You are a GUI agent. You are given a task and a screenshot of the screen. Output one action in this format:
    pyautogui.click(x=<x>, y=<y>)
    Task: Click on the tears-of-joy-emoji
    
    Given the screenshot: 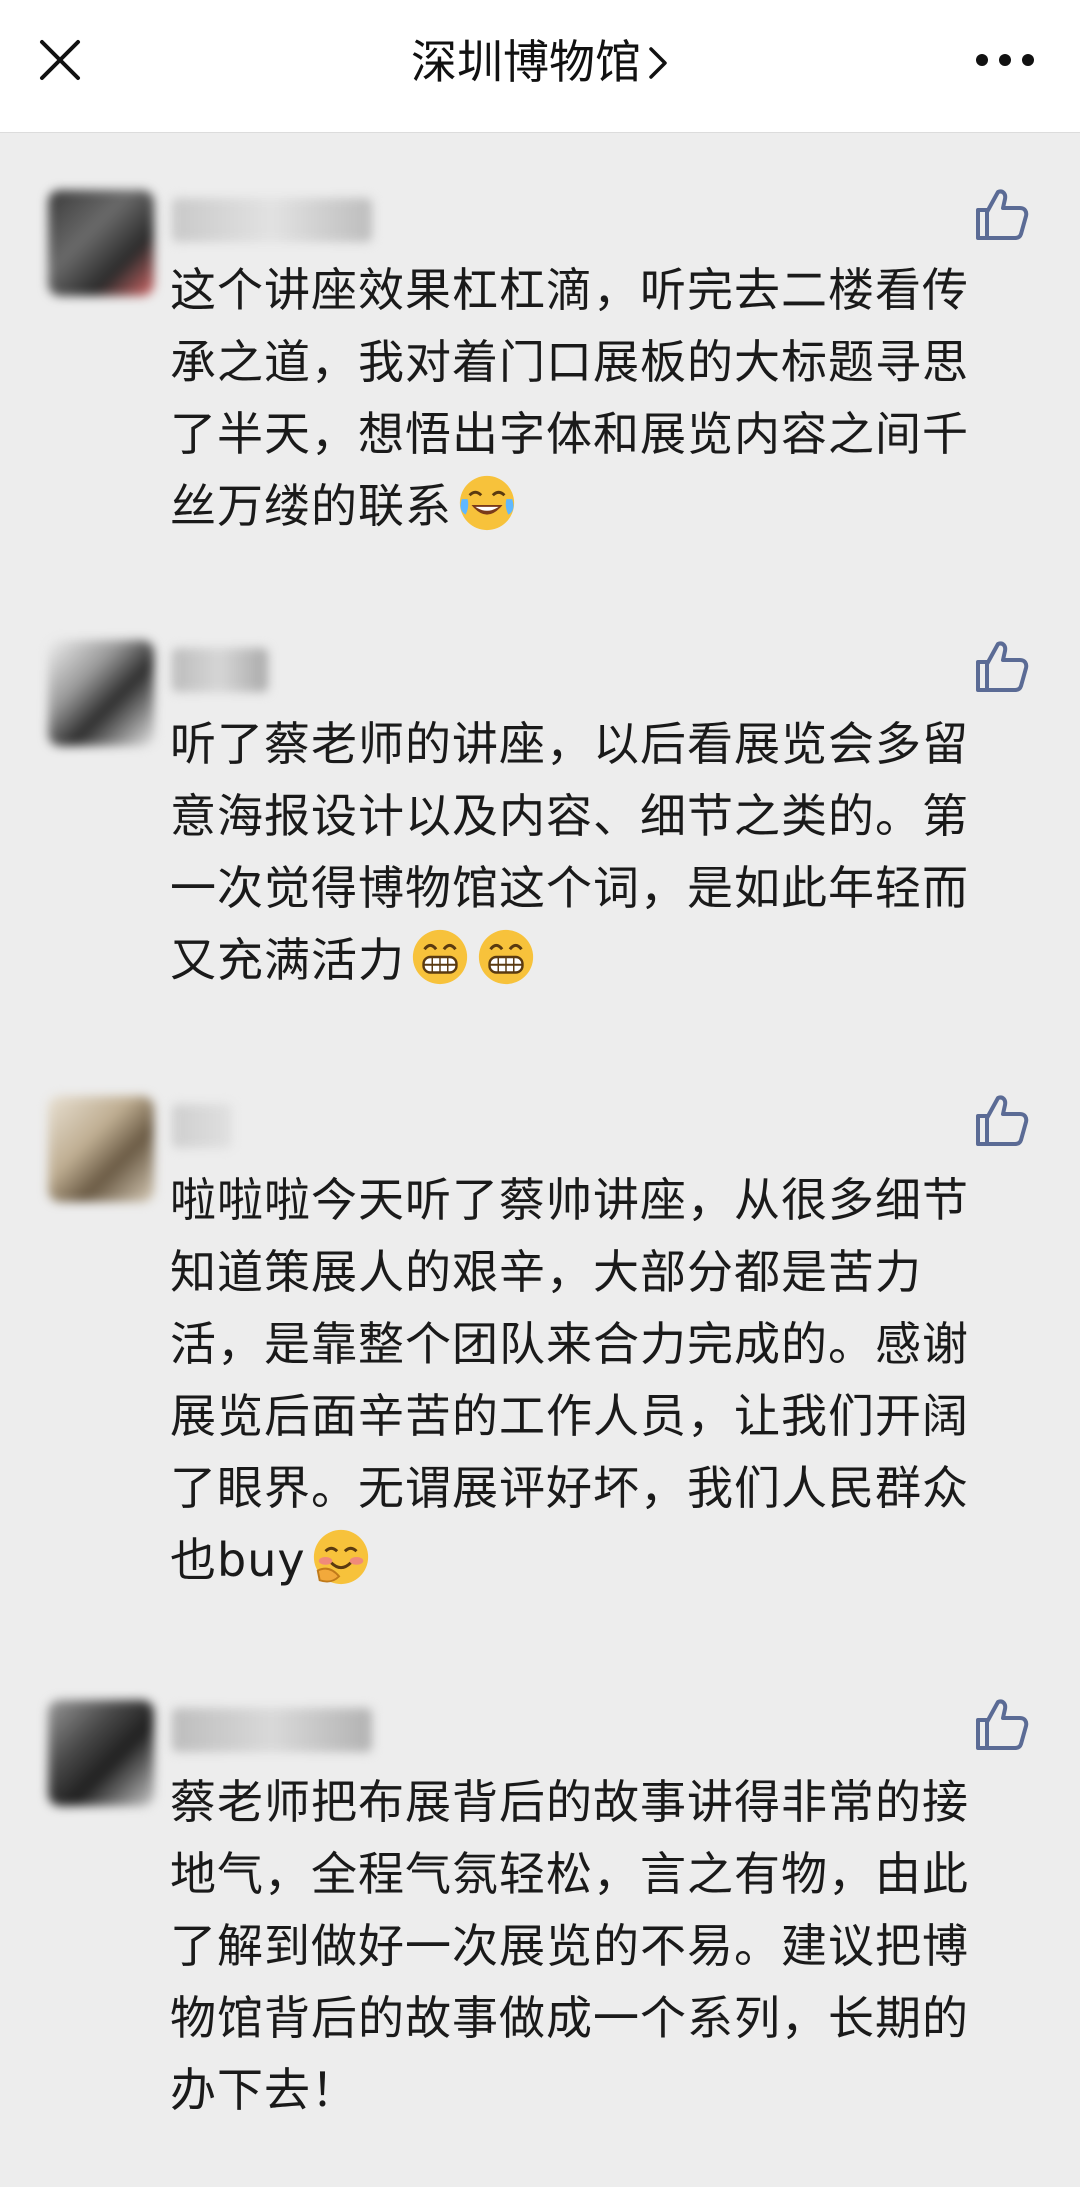 What is the action you would take?
    pyautogui.click(x=487, y=503)
    